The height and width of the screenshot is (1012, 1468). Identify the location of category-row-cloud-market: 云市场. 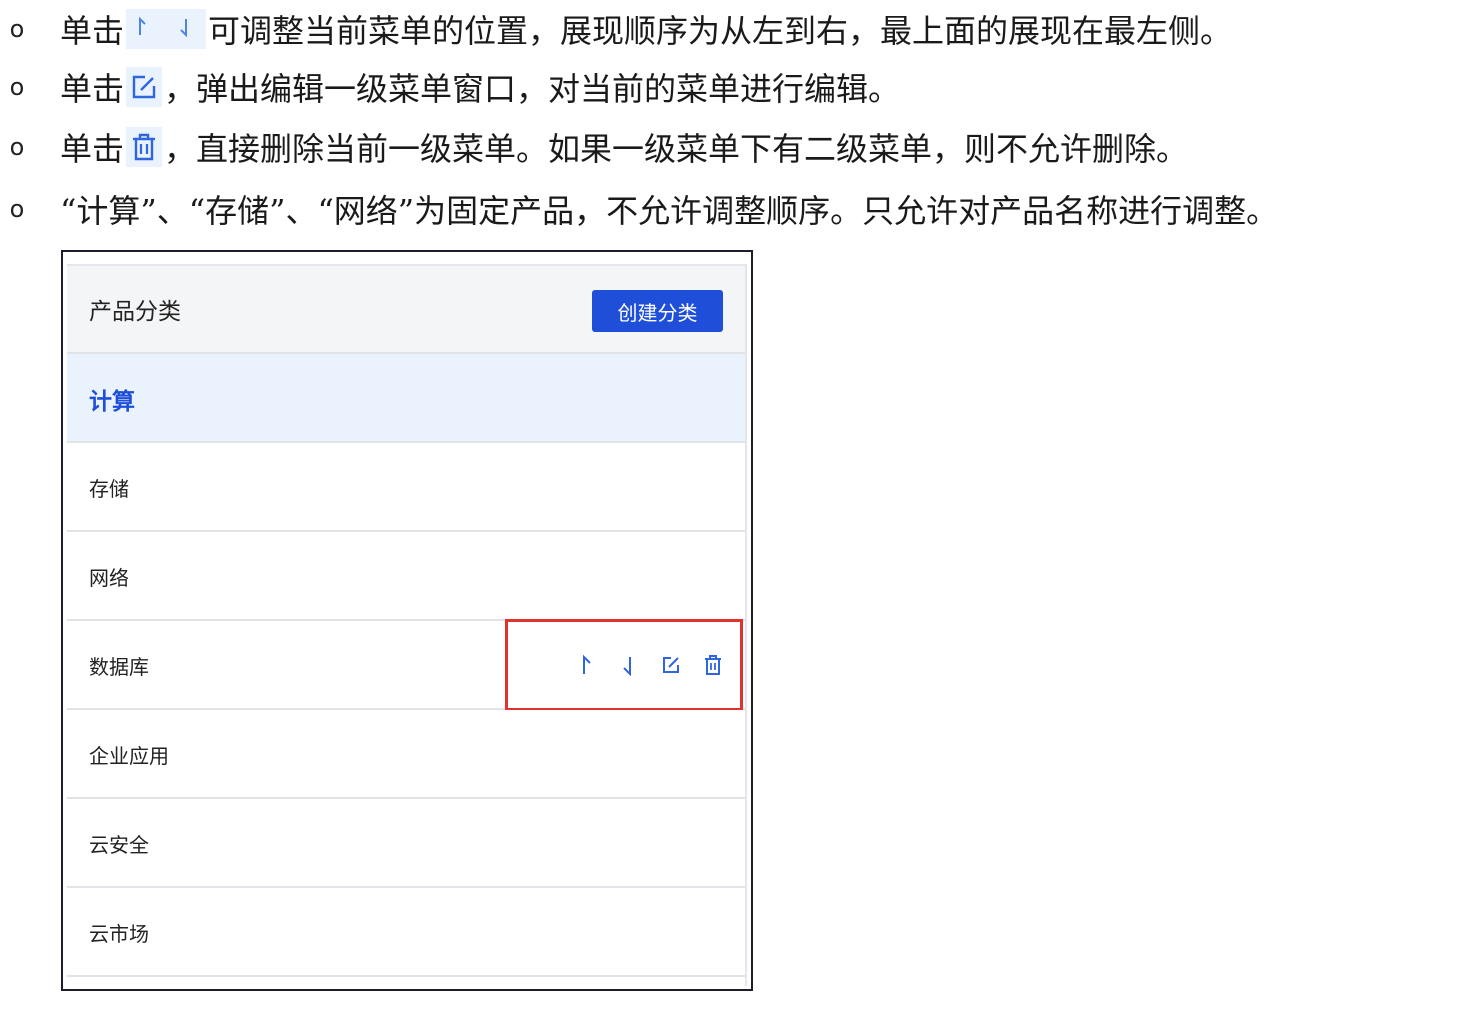
(406, 932).